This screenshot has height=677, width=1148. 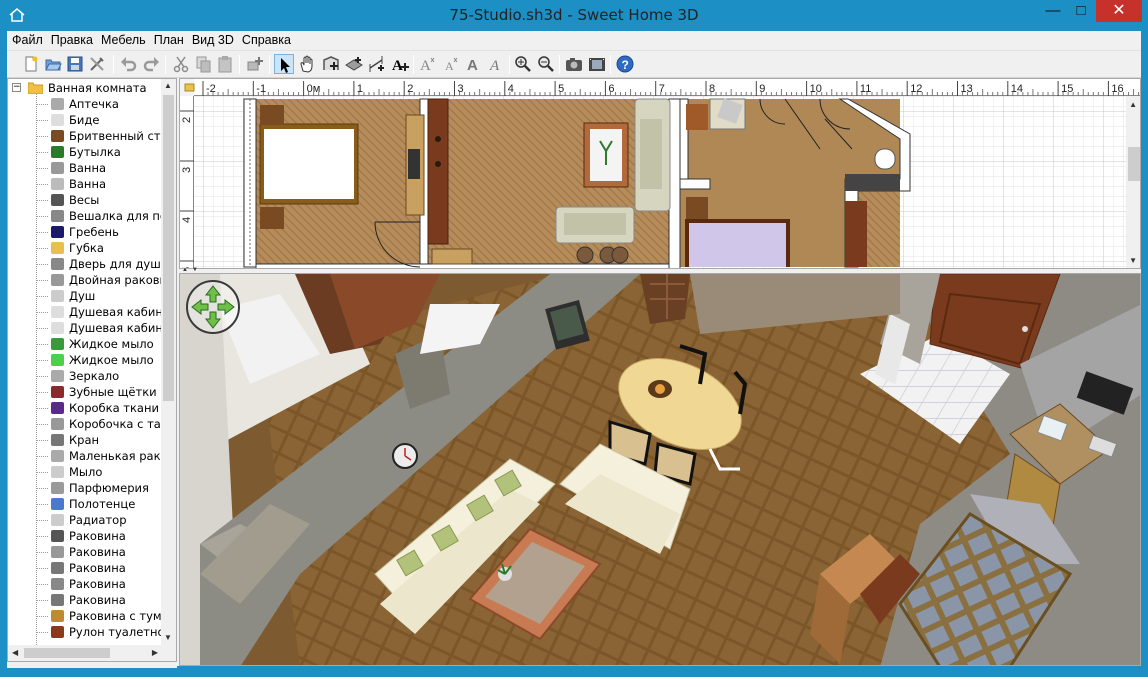 I want to click on decrease-text-icon: A, so click(x=451, y=64).